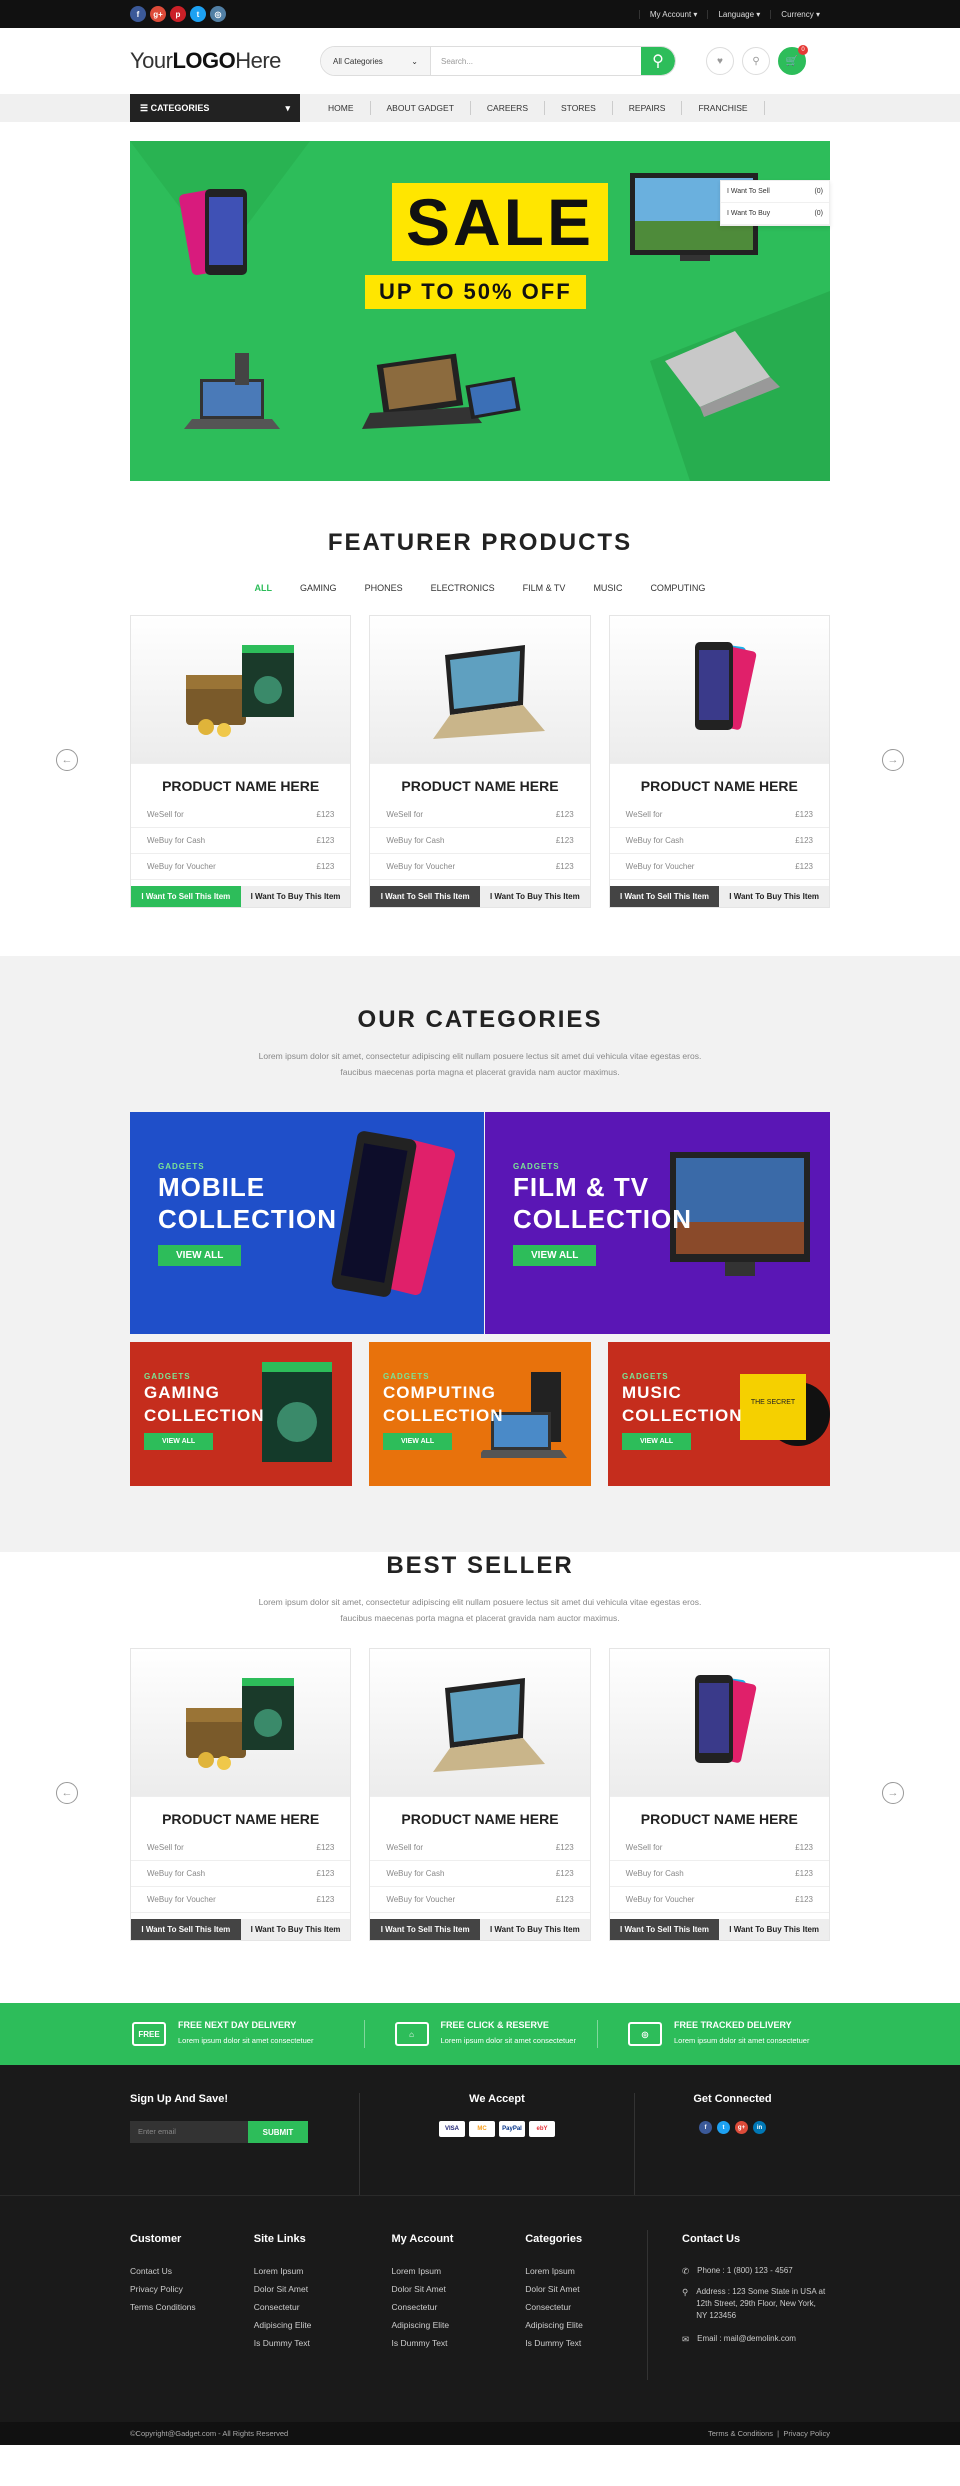  Describe the element at coordinates (189, 2132) in the screenshot. I see `email-input: Enter email` at that location.